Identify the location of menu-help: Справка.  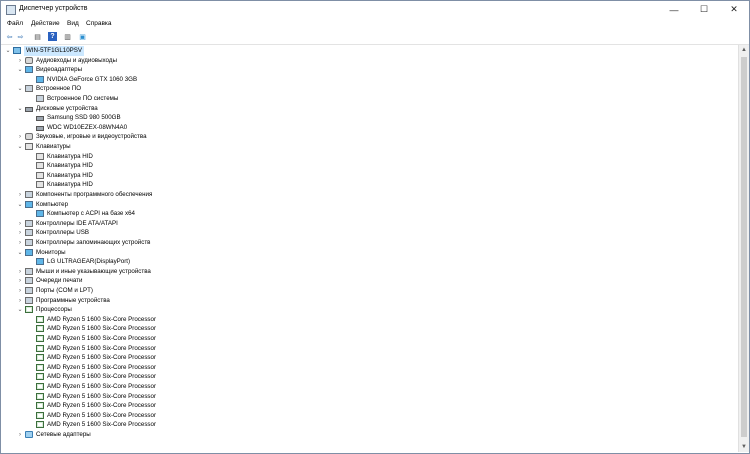
(99, 23).